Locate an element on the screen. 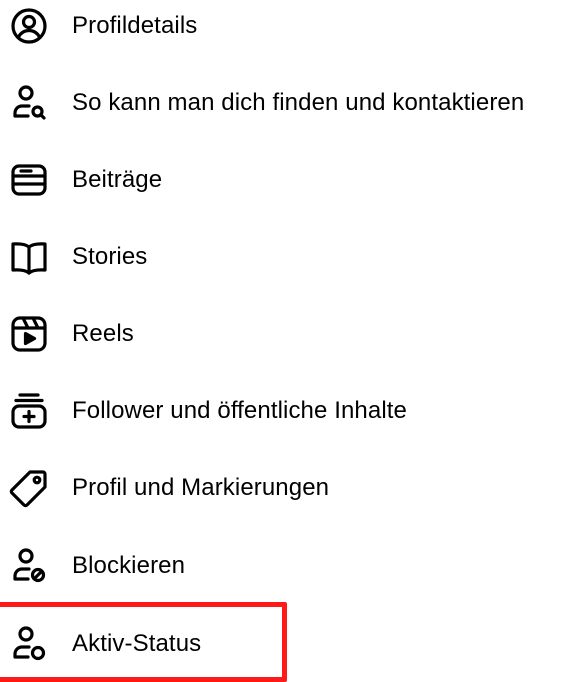  menu-item-block: Blockieren is located at coordinates (284, 566).